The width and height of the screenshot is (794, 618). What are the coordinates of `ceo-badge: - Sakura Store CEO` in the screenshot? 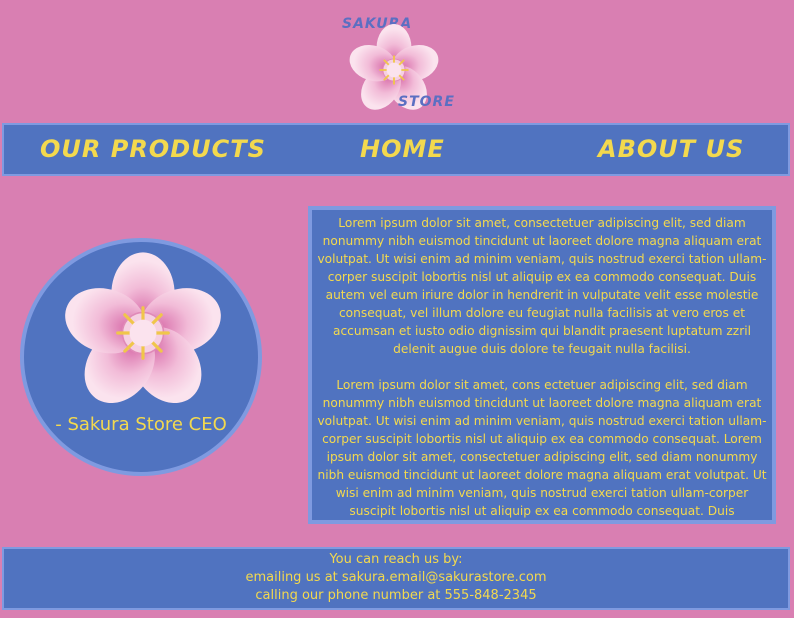 It's located at (141, 357).